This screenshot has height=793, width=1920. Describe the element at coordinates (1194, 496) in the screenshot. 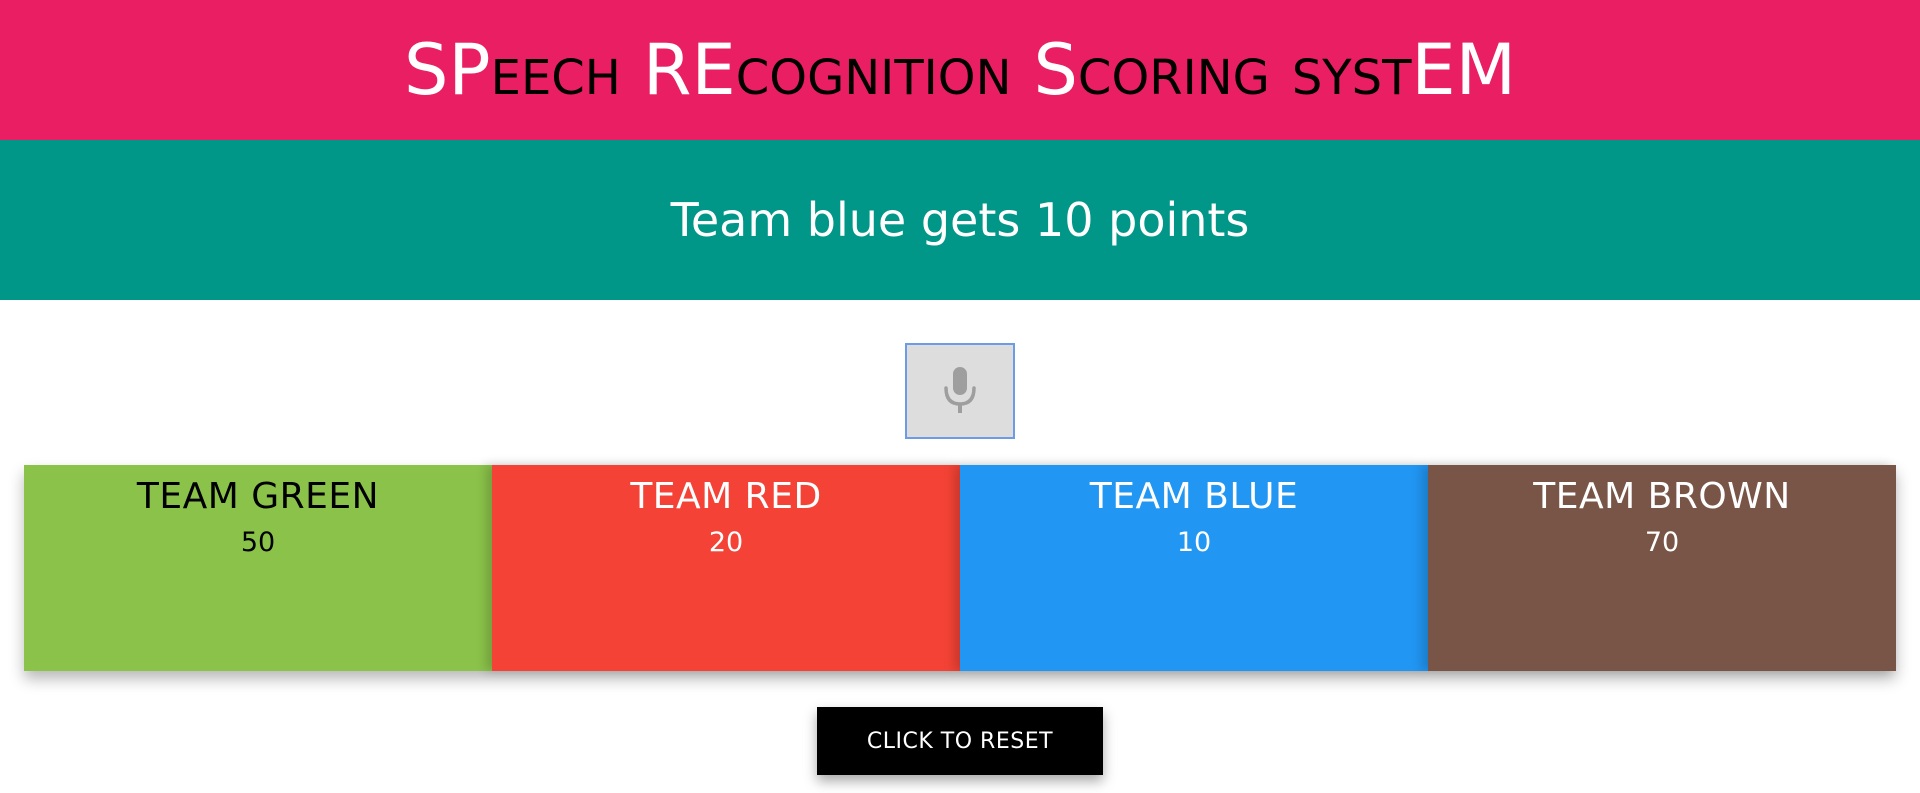

I see `team-name: TEAM BLUE` at that location.